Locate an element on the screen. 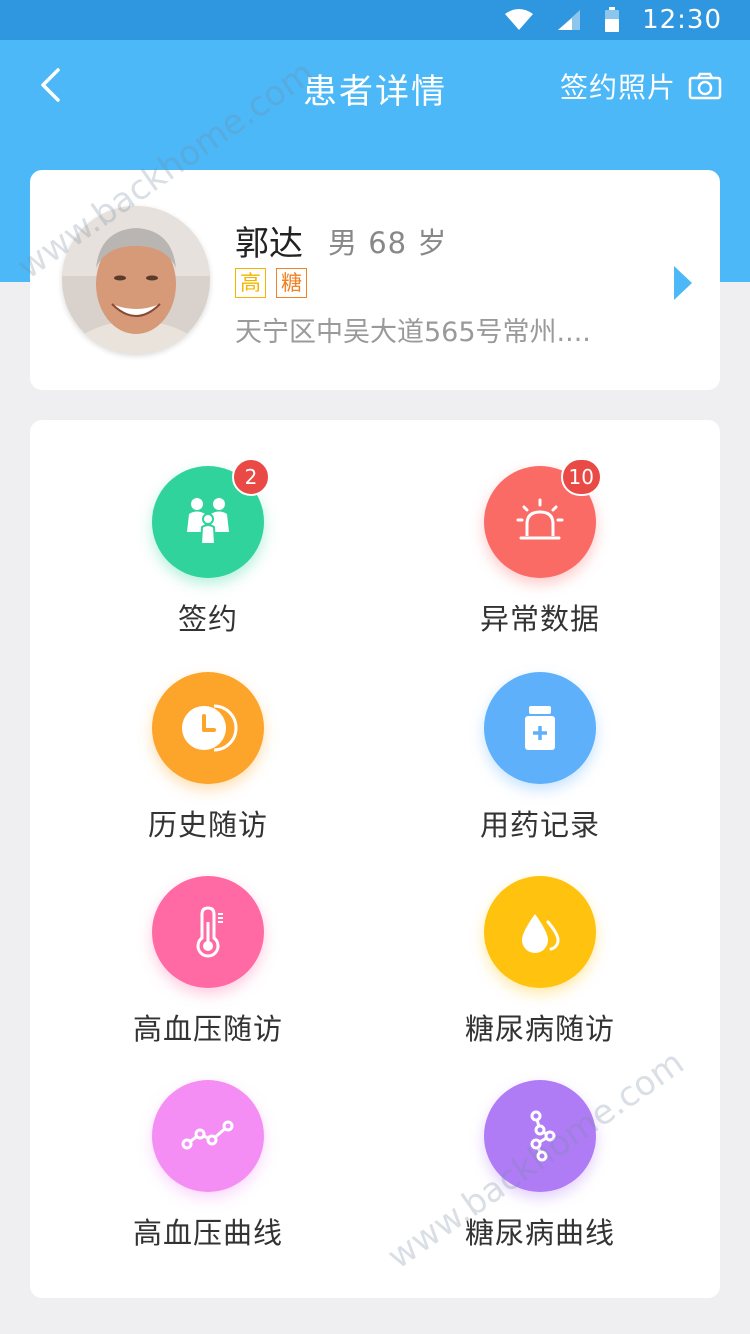  menu-item-label: 糖尿病曲线 is located at coordinates (539, 1233).